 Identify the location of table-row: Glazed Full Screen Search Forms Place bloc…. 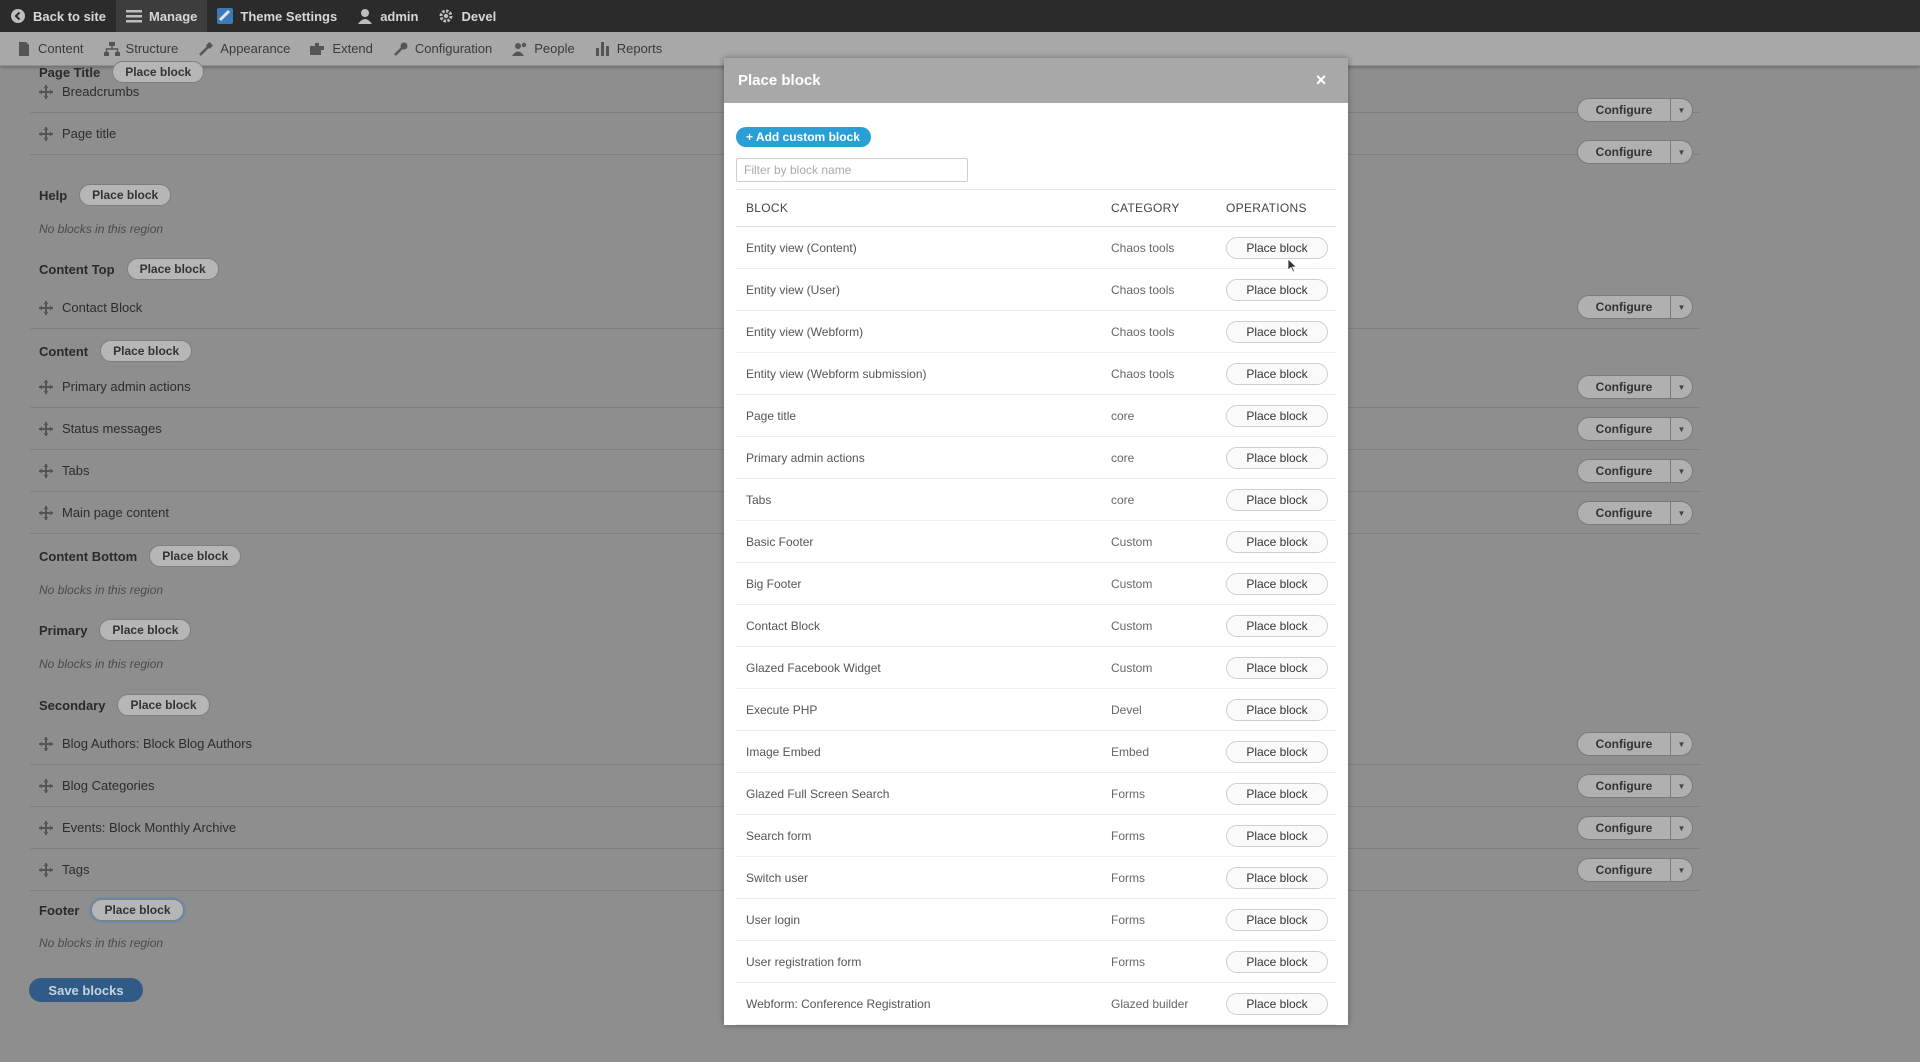
(1036, 794).